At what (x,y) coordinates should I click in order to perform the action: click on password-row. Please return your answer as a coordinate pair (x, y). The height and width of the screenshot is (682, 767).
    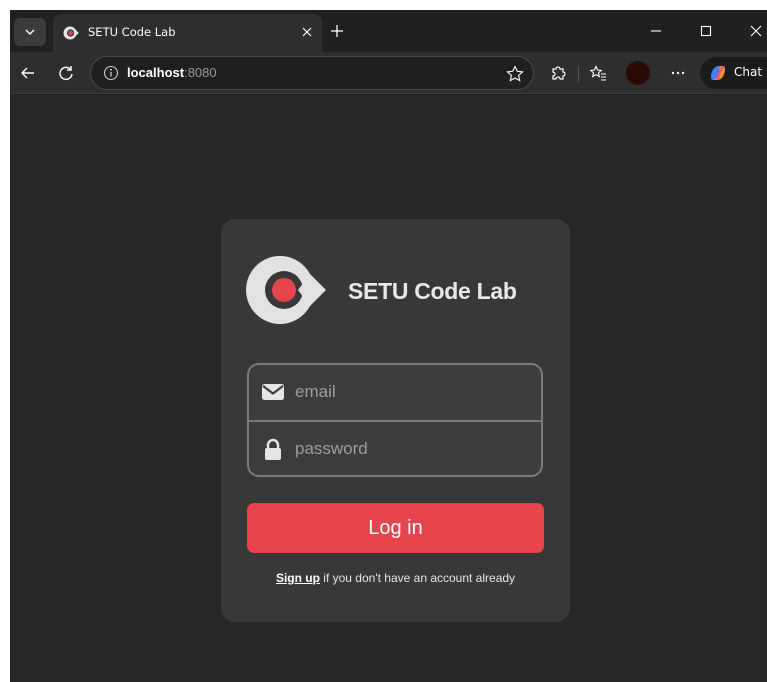
    Looking at the image, I should click on (395, 447).